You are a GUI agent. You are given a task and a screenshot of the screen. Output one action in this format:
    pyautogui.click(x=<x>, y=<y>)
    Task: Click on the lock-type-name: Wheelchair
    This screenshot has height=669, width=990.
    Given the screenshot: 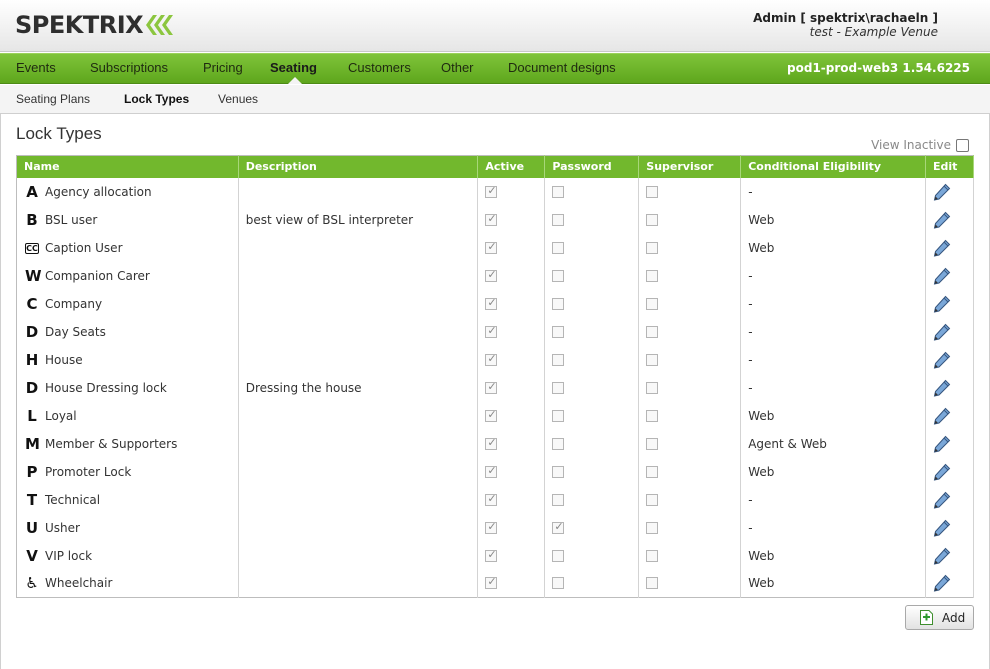 What is the action you would take?
    pyautogui.click(x=79, y=583)
    